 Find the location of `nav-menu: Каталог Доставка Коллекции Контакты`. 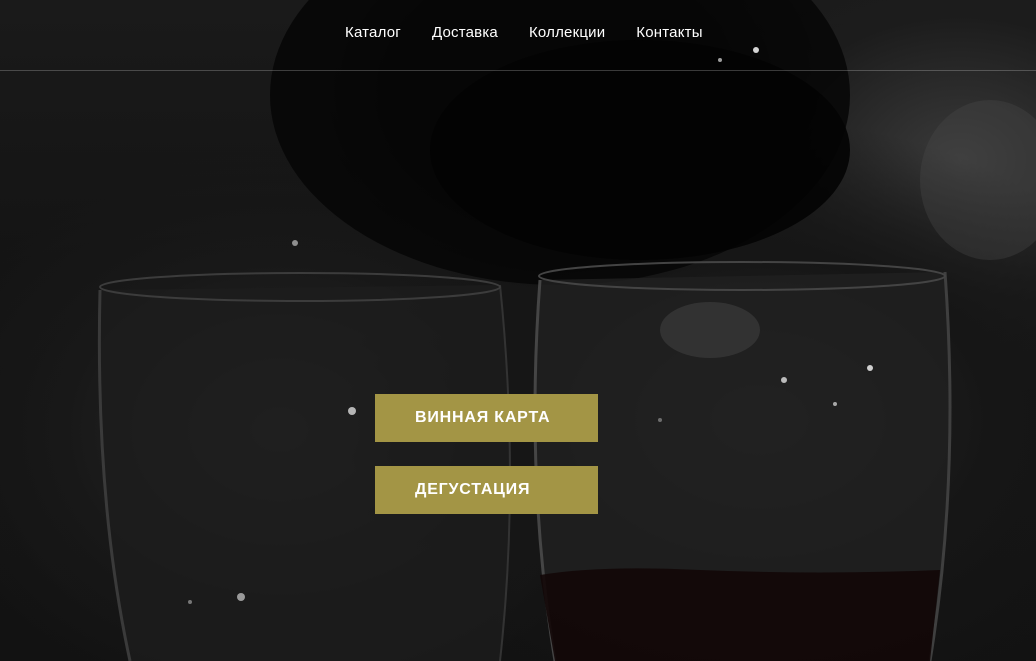

nav-menu: Каталог Доставка Коллекции Контакты is located at coordinates (524, 33).